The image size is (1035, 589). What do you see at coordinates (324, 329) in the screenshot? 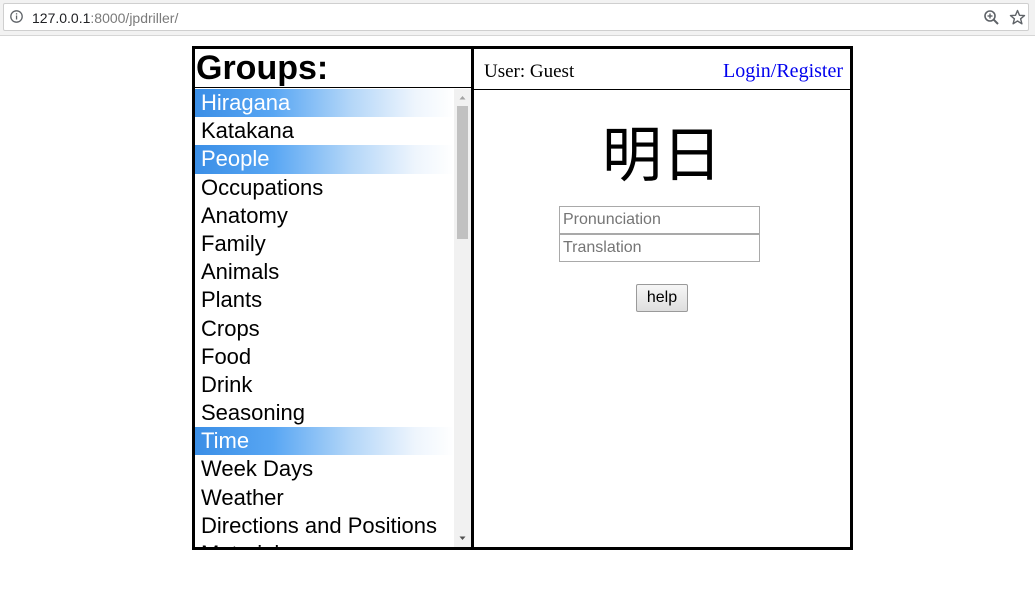
I see `group-item: Crops` at bounding box center [324, 329].